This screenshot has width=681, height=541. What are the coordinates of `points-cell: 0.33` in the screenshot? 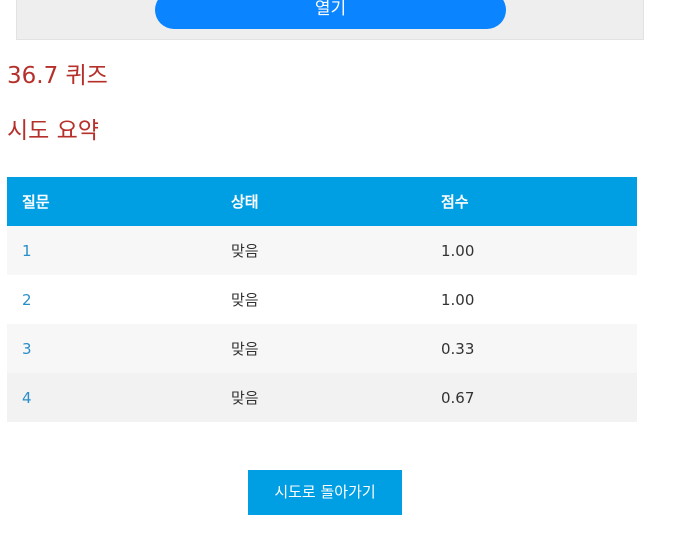 It's located at (531, 348).